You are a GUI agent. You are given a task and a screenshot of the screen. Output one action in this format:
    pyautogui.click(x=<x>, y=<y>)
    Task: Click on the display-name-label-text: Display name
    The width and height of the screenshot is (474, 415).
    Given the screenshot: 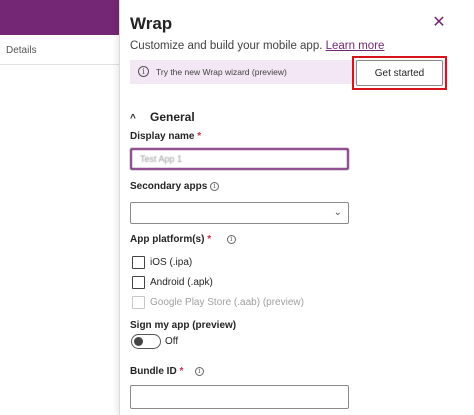 What is the action you would take?
    pyautogui.click(x=162, y=136)
    